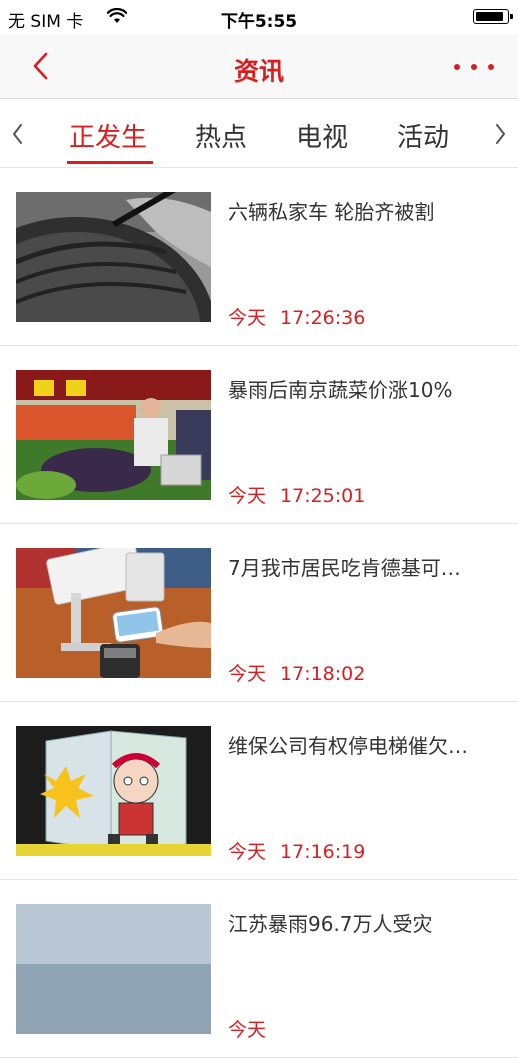  Describe the element at coordinates (110, 162) in the screenshot. I see `active-tab-indicator` at that location.